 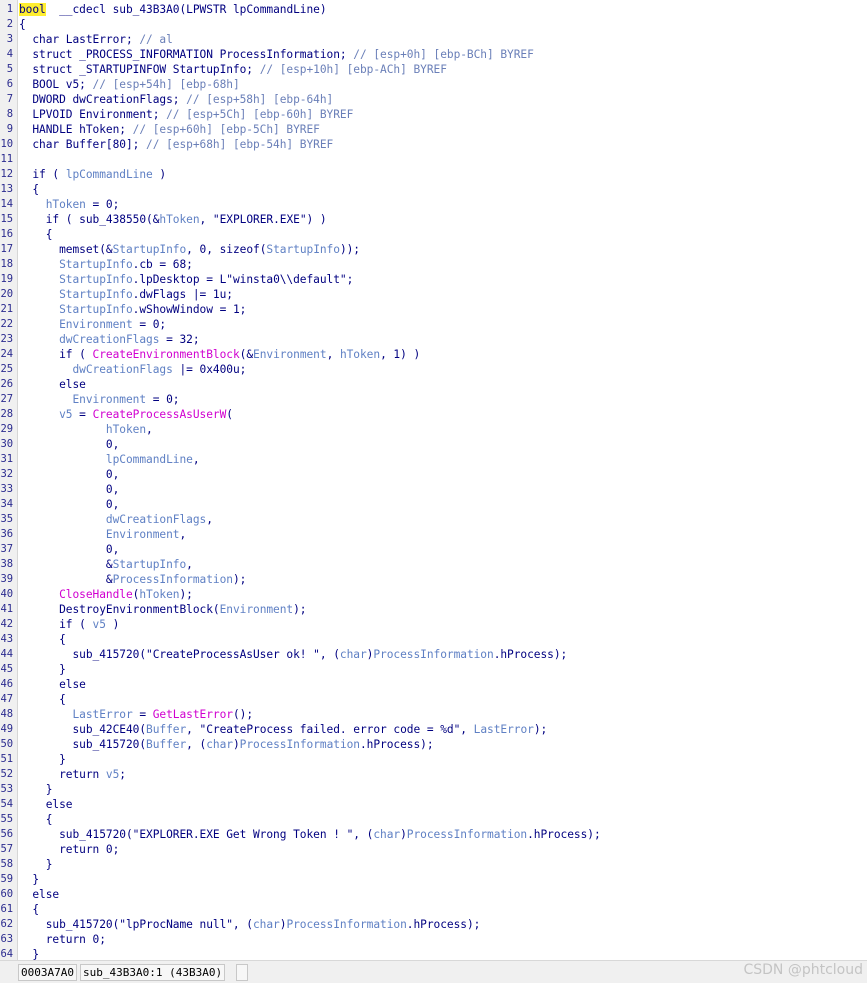 I want to click on code-line: 29 hToken,, so click(x=433, y=429).